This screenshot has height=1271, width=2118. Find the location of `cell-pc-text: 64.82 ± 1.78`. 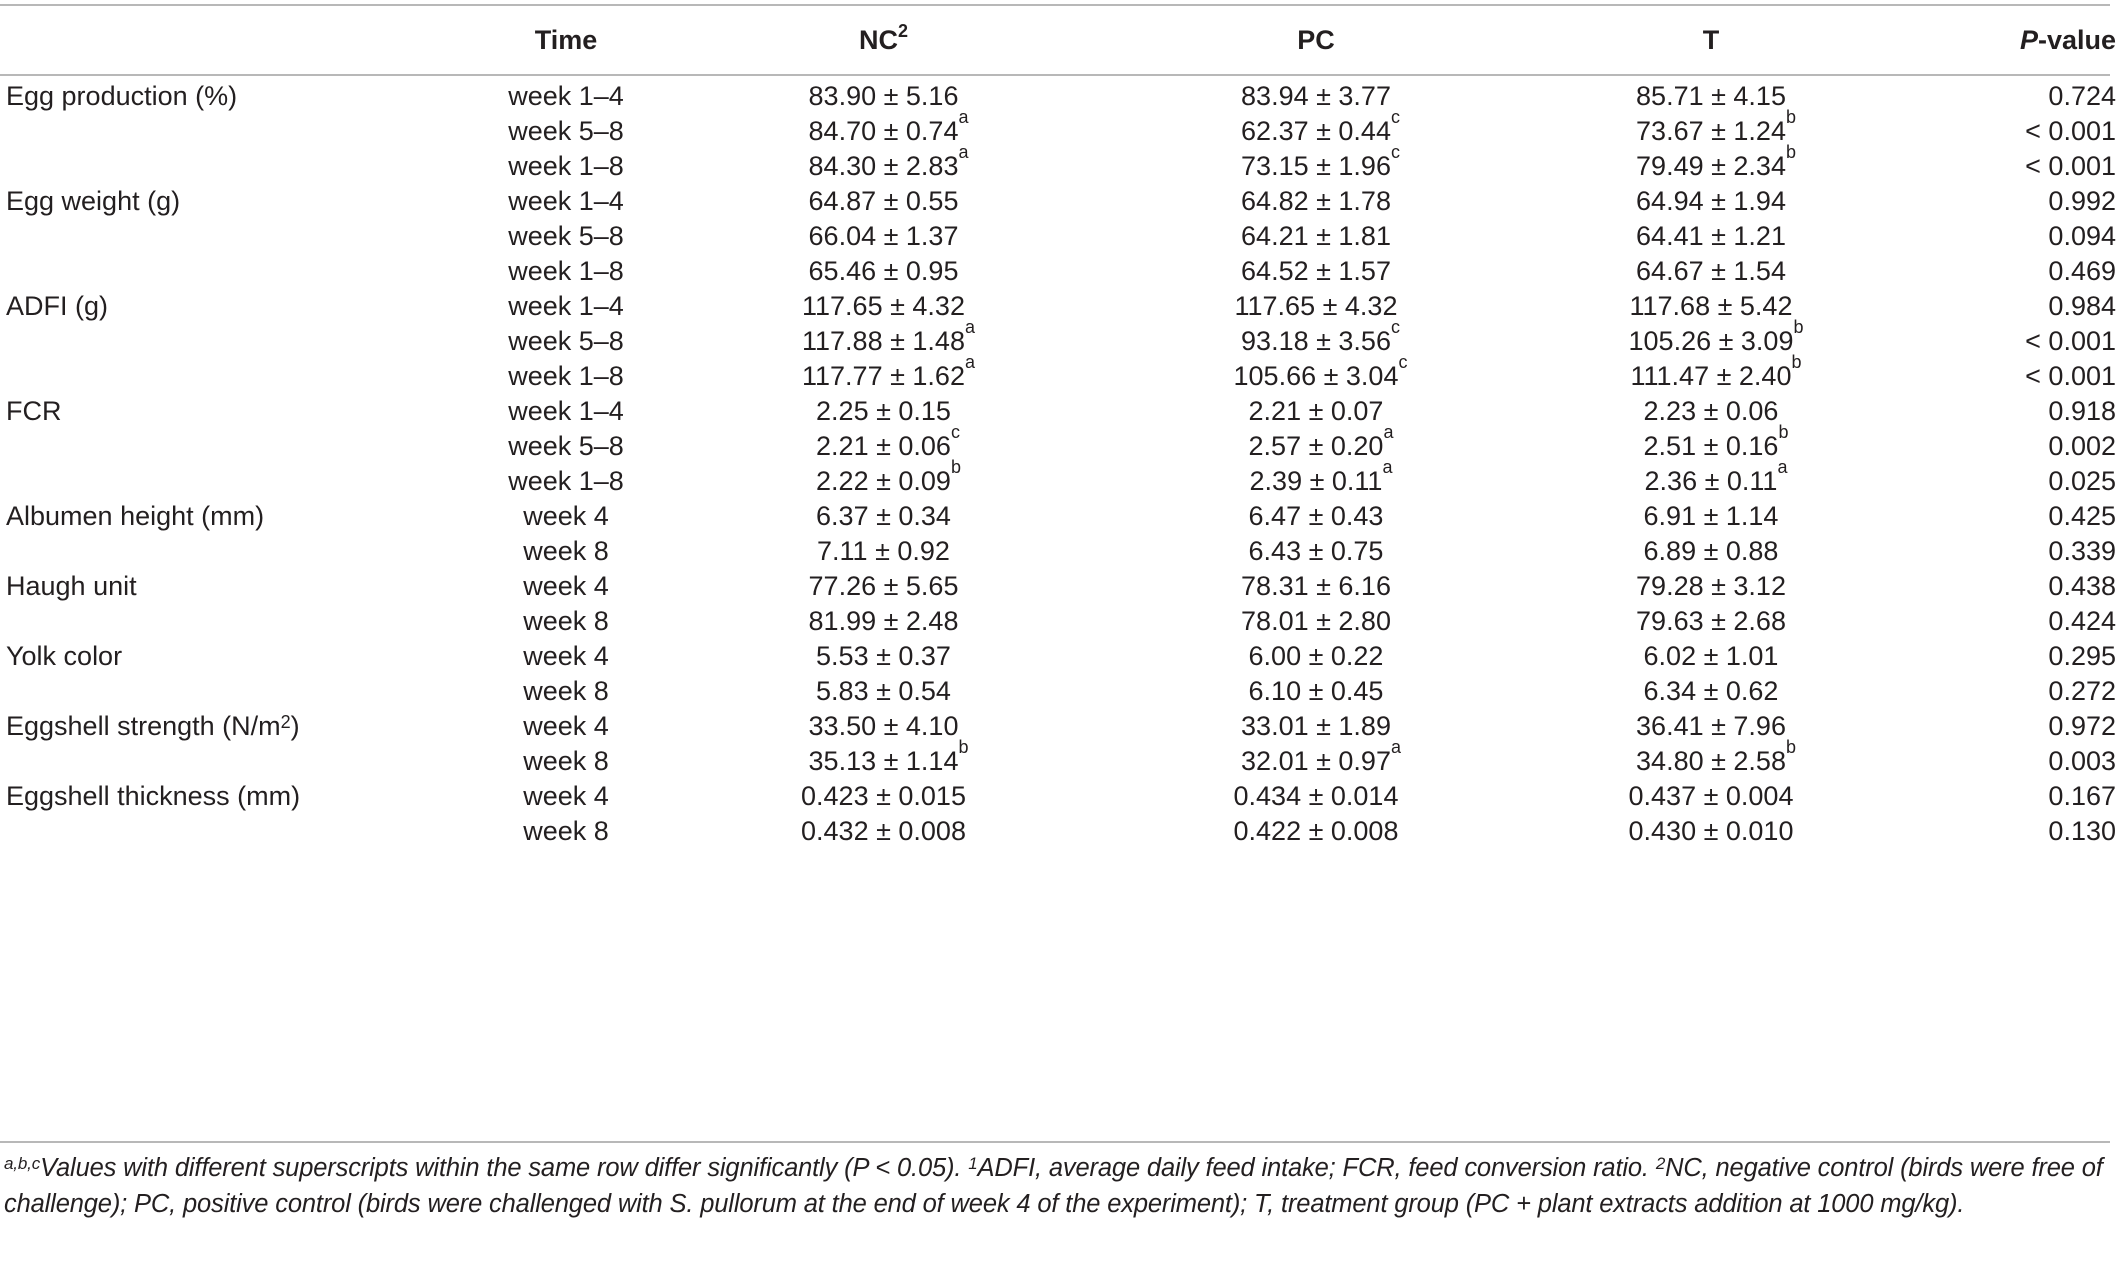

cell-pc-text: 64.82 ± 1.78 is located at coordinates (1316, 201).